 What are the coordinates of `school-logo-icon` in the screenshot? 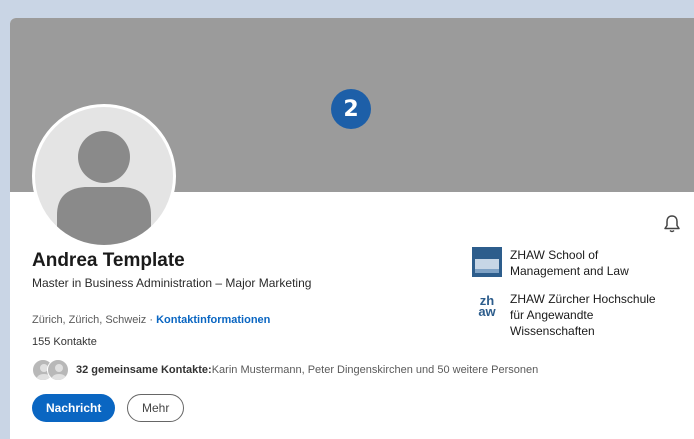 It's located at (487, 262).